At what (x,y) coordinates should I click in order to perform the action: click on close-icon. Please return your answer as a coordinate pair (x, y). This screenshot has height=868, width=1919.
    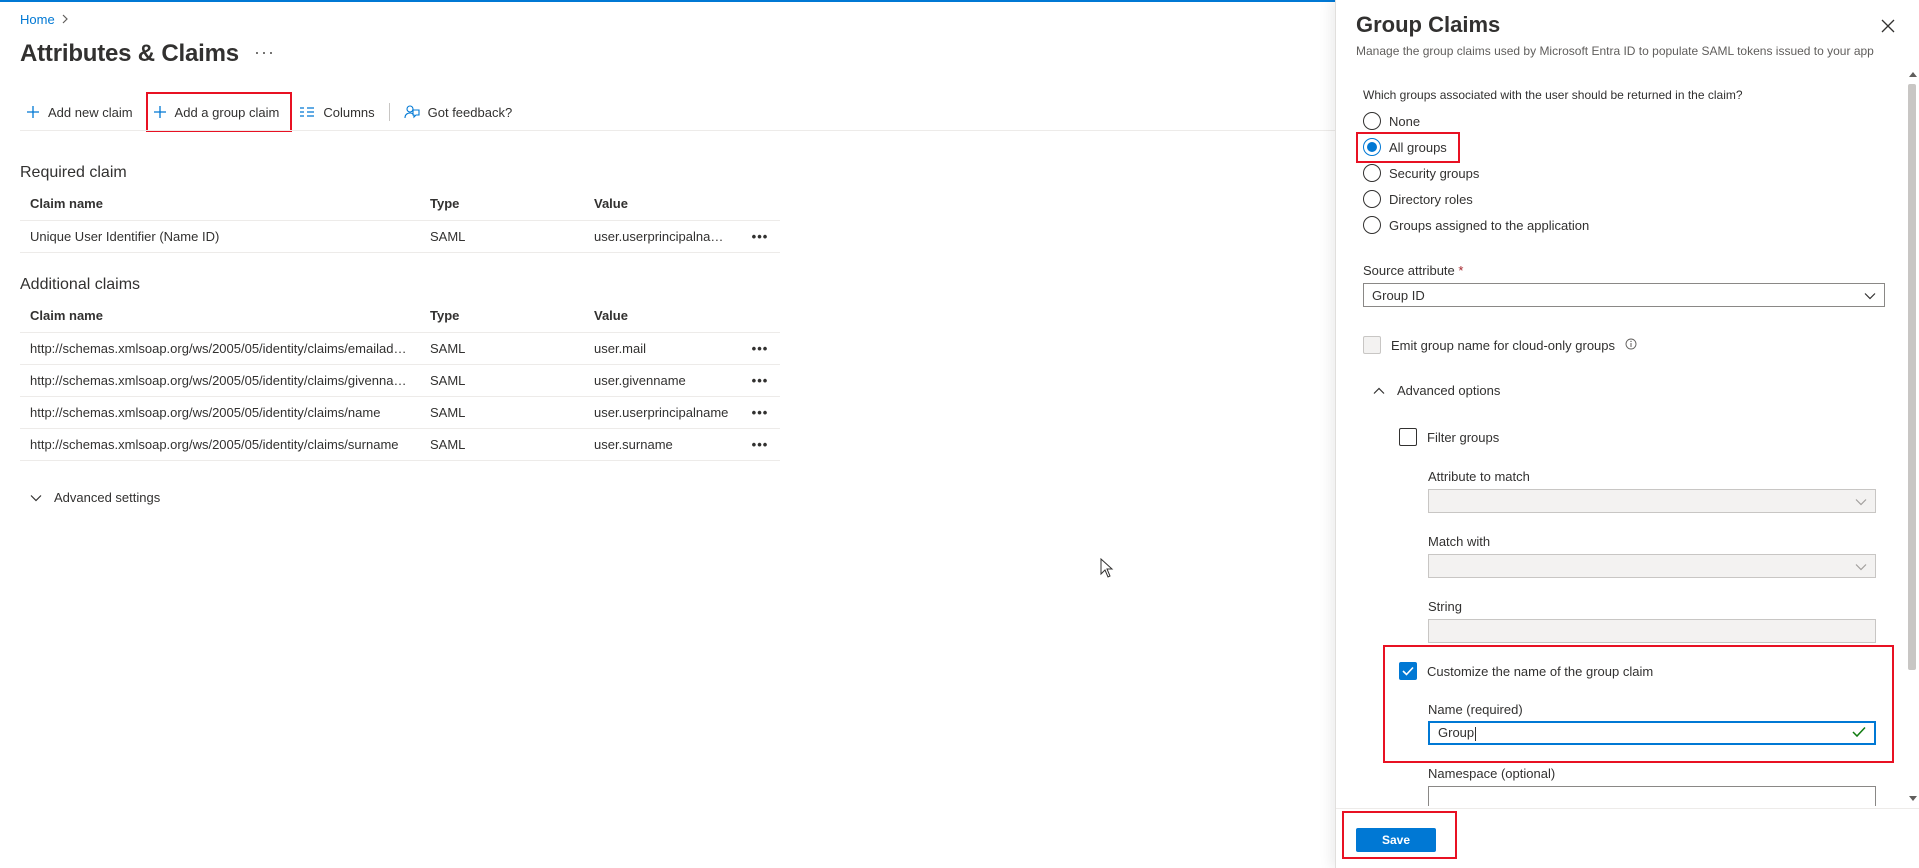
    Looking at the image, I should click on (1888, 26).